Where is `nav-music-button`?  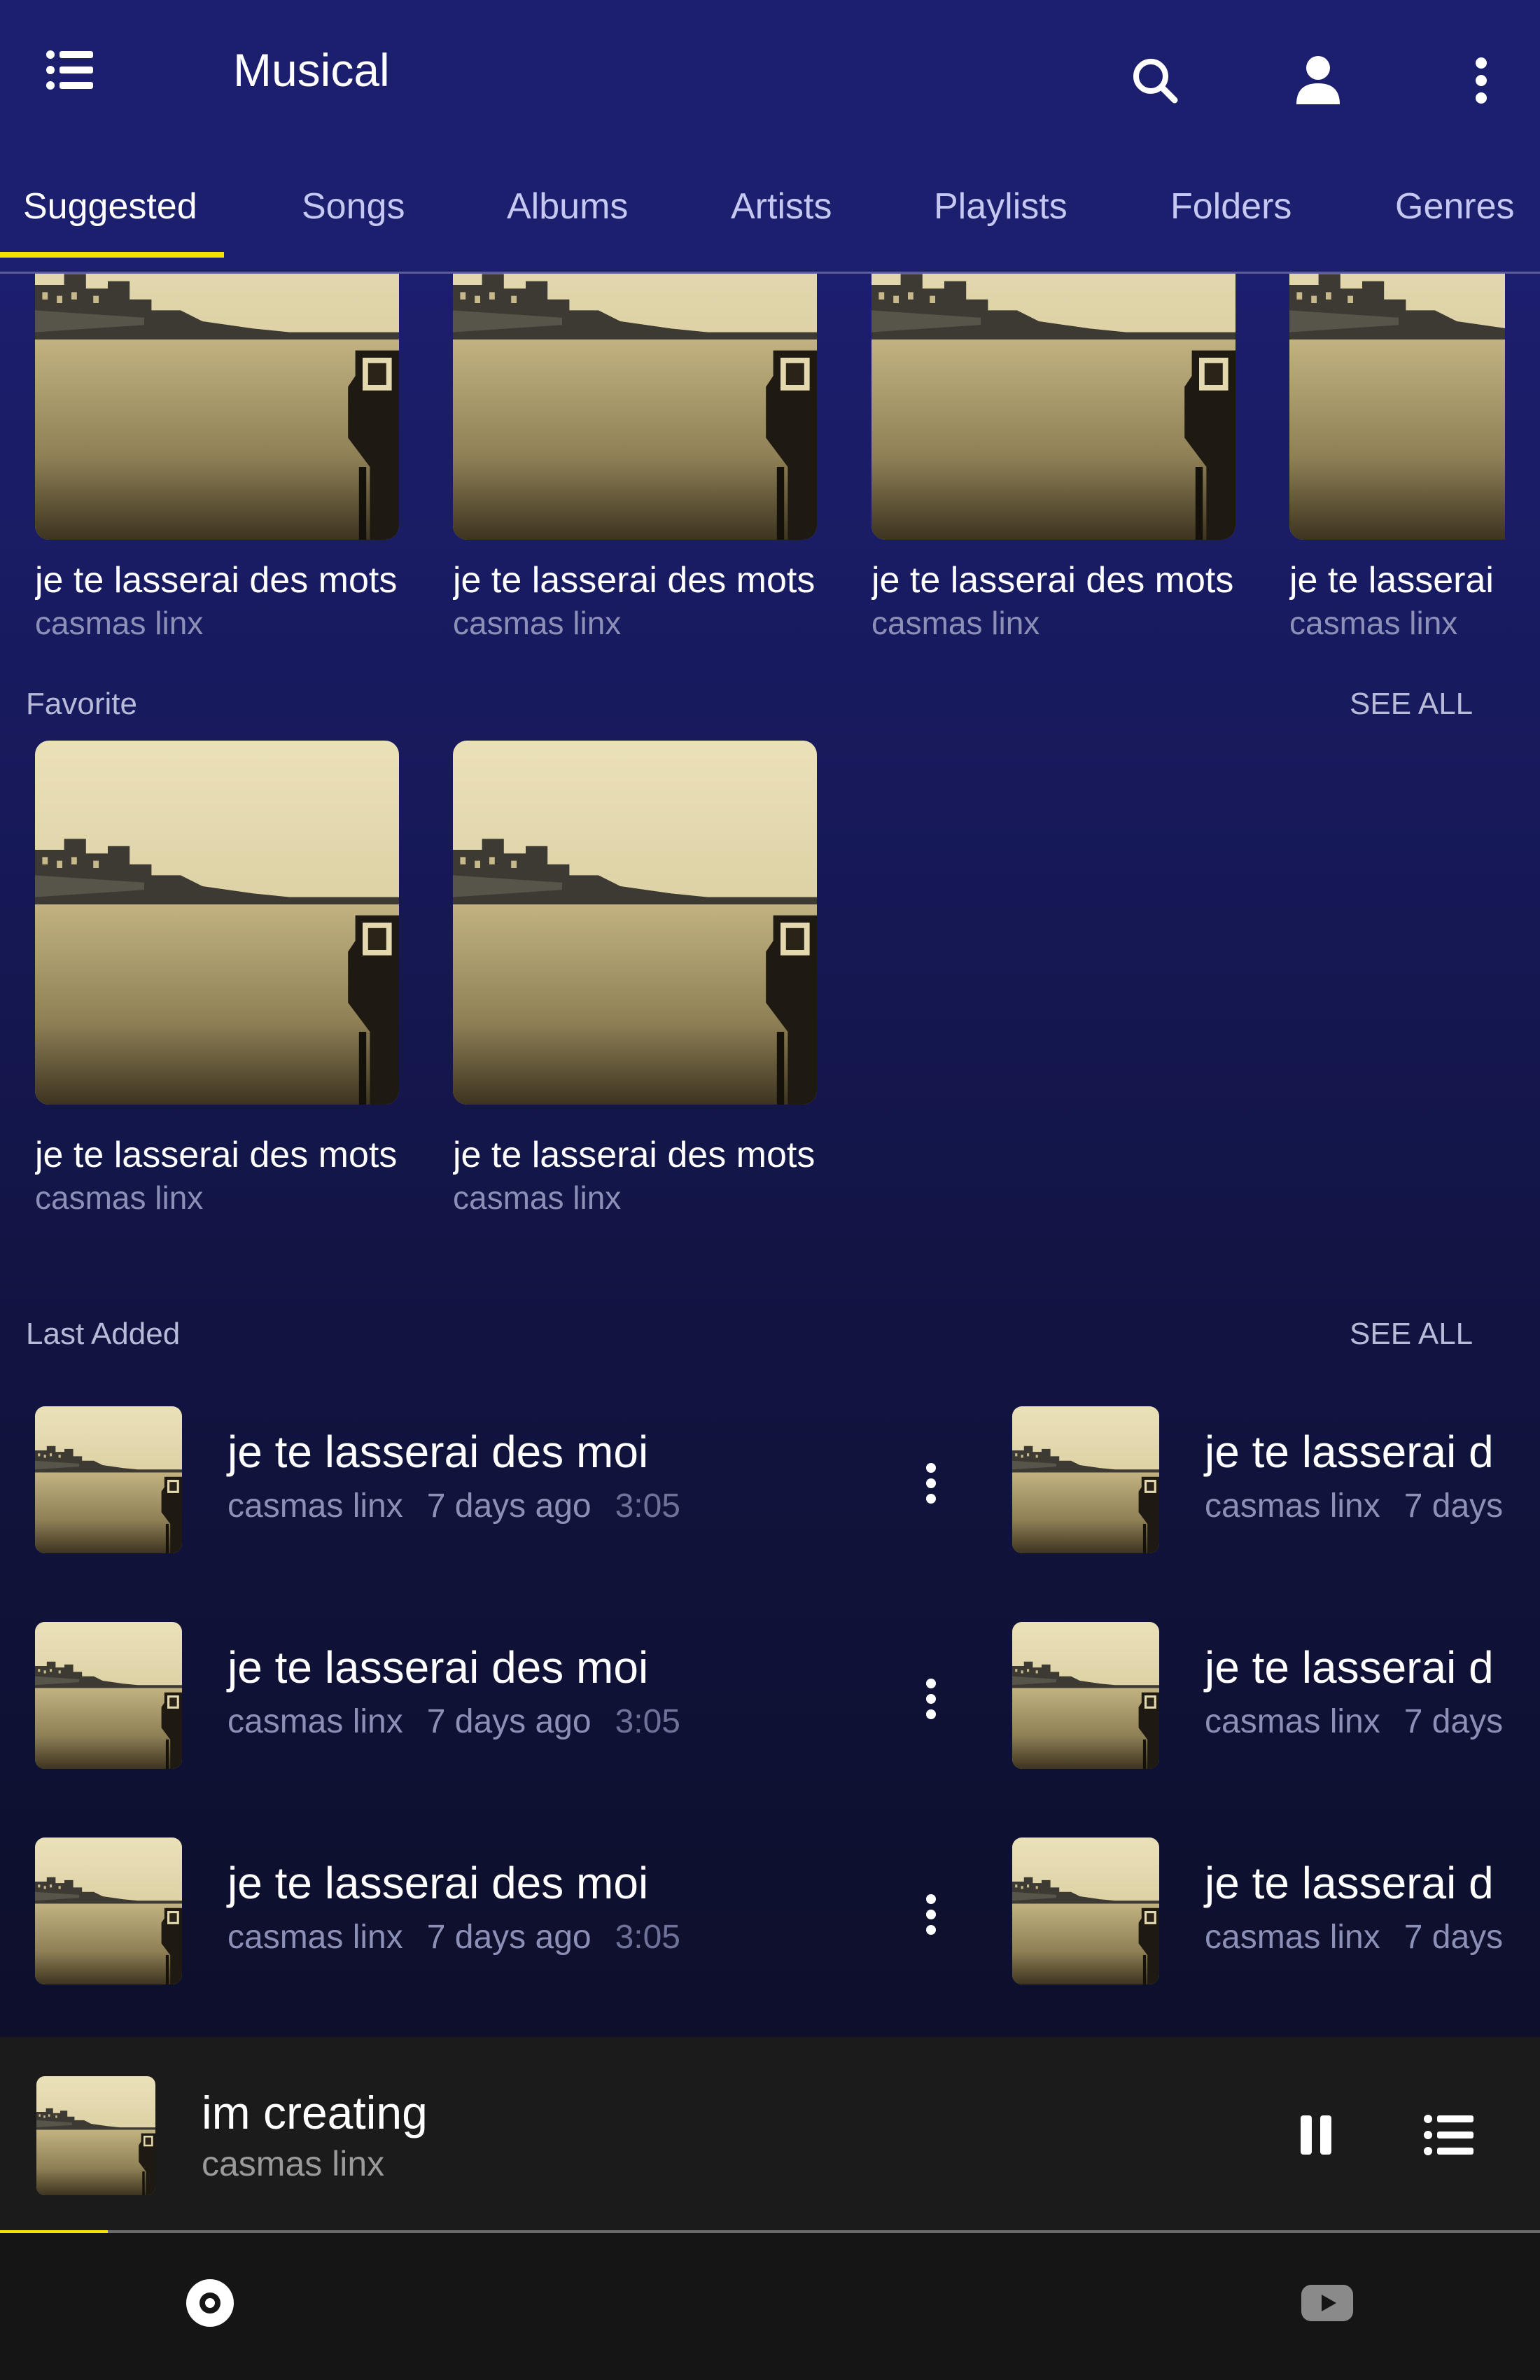
nav-music-button is located at coordinates (210, 2303).